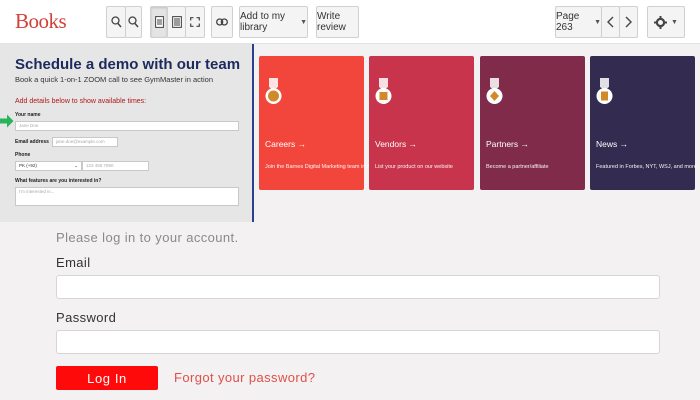 This screenshot has height=400, width=700. Describe the element at coordinates (507, 144) in the screenshot. I see `partners-title: Partners →` at that location.